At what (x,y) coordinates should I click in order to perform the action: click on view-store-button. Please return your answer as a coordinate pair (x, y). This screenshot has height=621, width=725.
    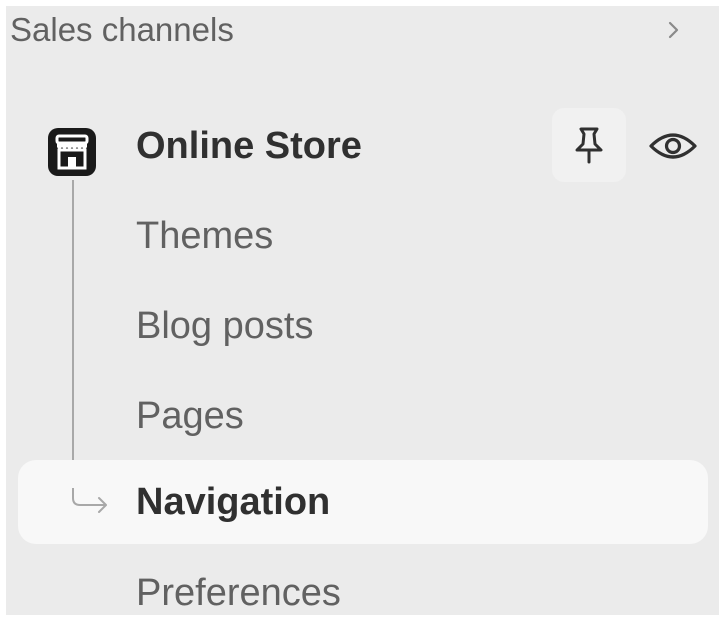
    Looking at the image, I should click on (673, 145).